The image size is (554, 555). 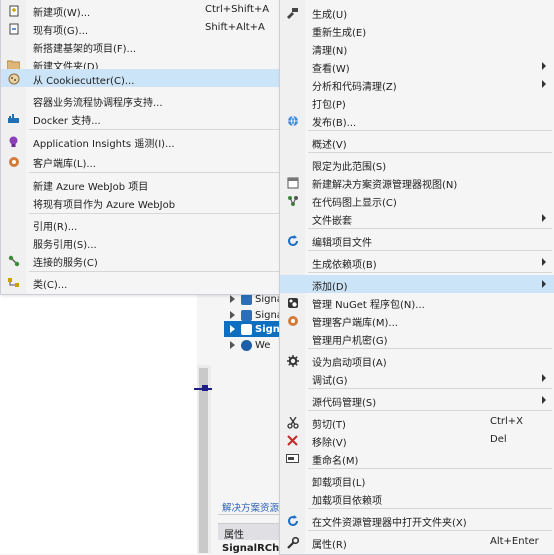 What do you see at coordinates (292, 12) in the screenshot?
I see `build-icon` at bounding box center [292, 12].